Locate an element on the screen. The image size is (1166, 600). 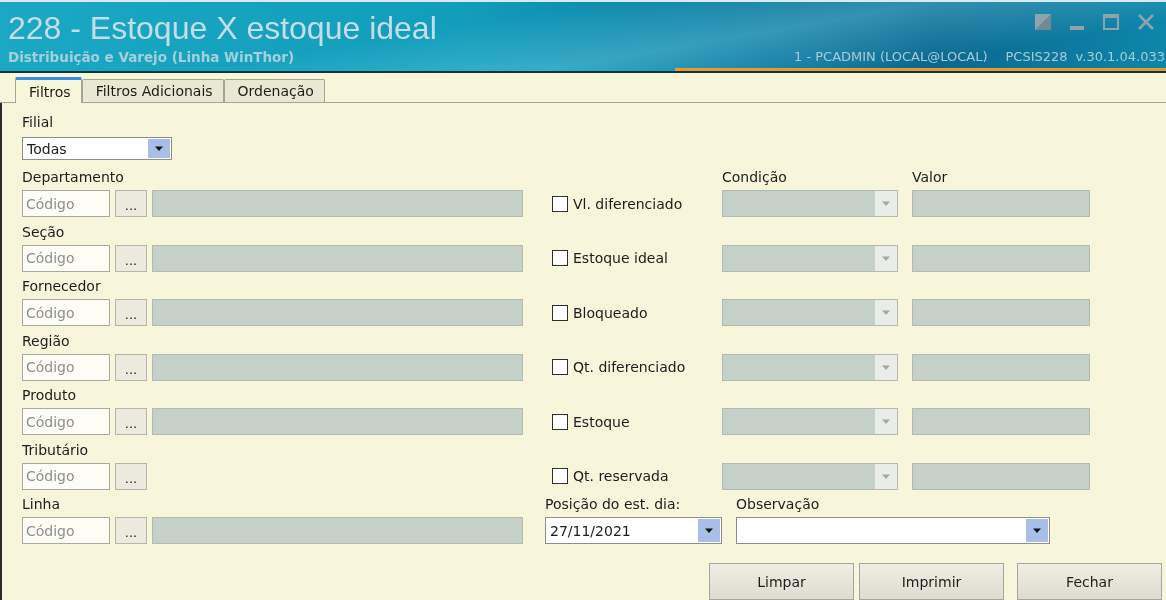
action-button: Imprimir is located at coordinates (931, 581).